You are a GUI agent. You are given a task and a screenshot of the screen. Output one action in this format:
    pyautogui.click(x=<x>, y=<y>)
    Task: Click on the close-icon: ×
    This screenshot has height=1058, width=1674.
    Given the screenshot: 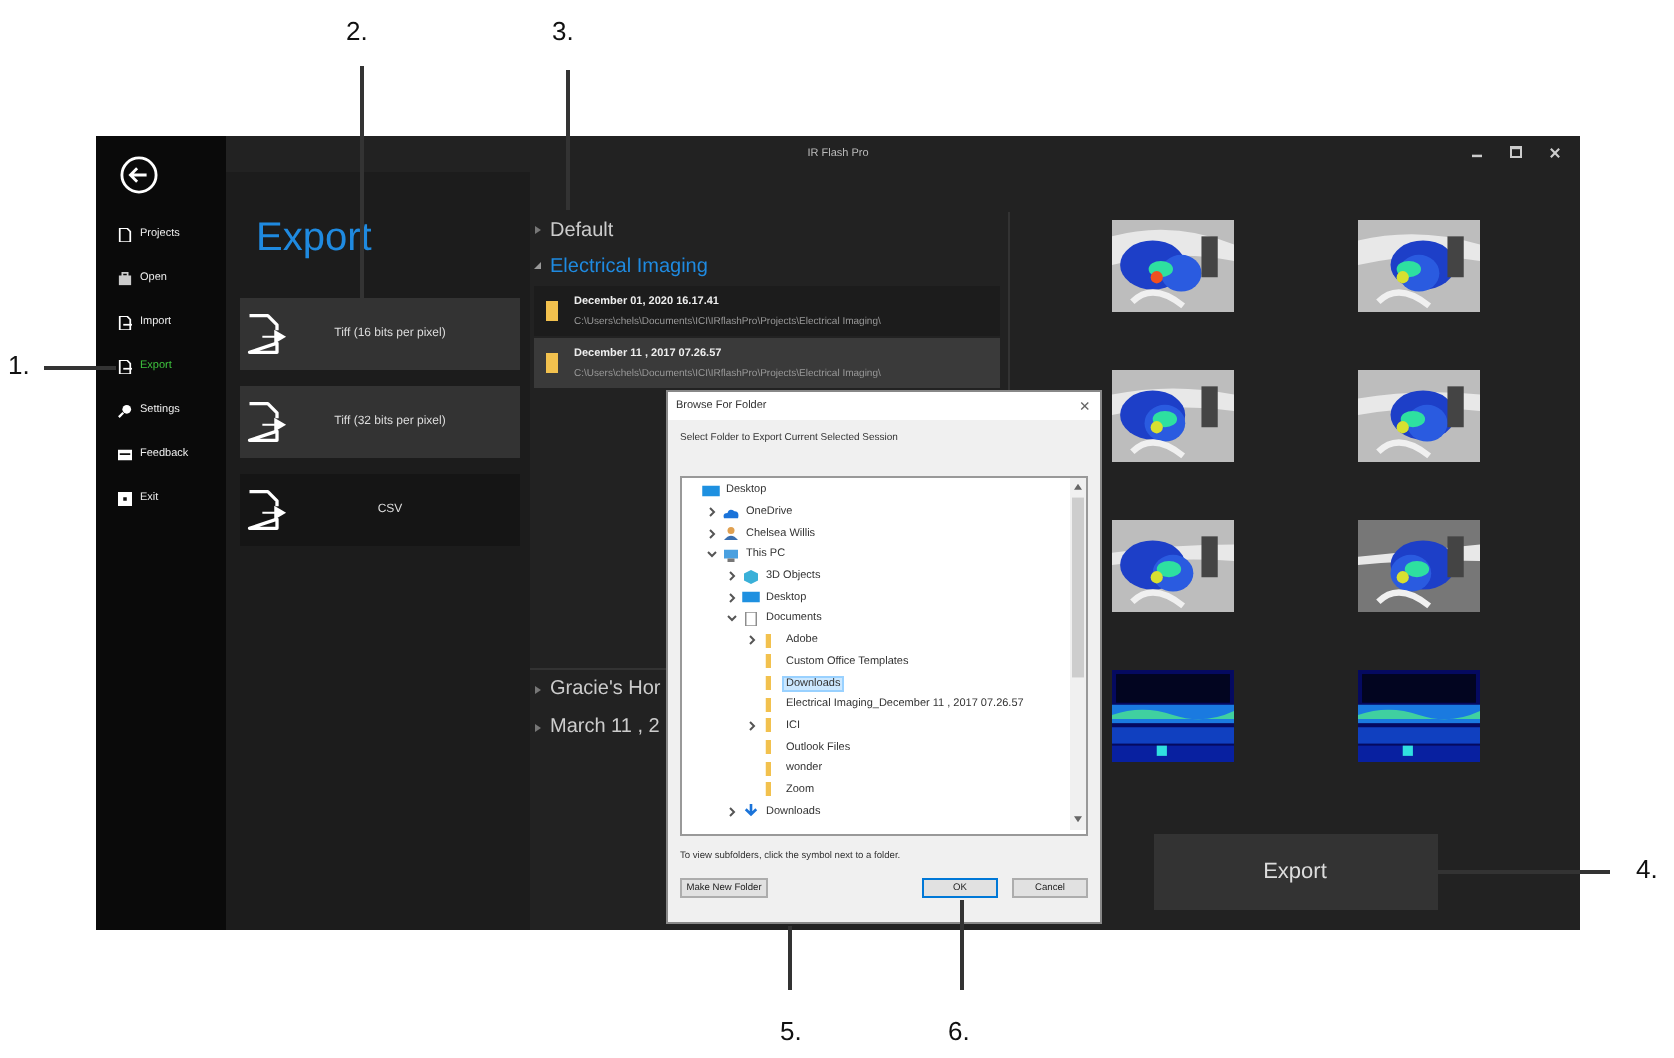 What is the action you would take?
    pyautogui.click(x=1084, y=406)
    